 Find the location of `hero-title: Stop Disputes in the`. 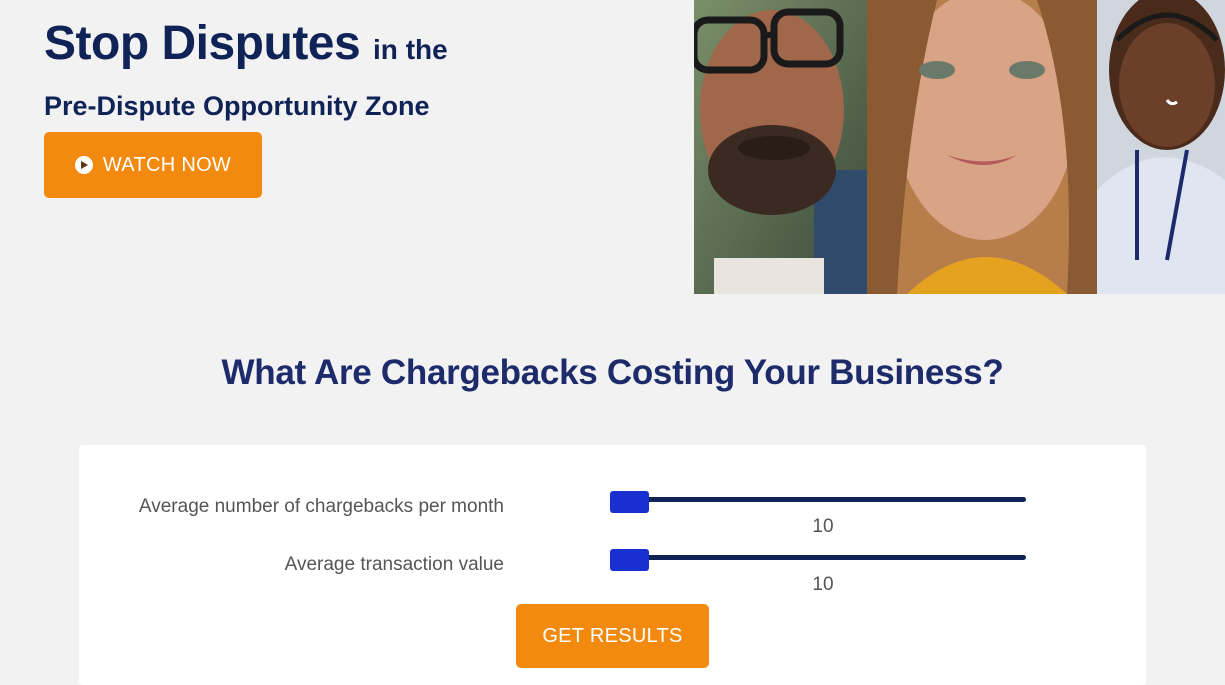

hero-title: Stop Disputes in the is located at coordinates (246, 47).